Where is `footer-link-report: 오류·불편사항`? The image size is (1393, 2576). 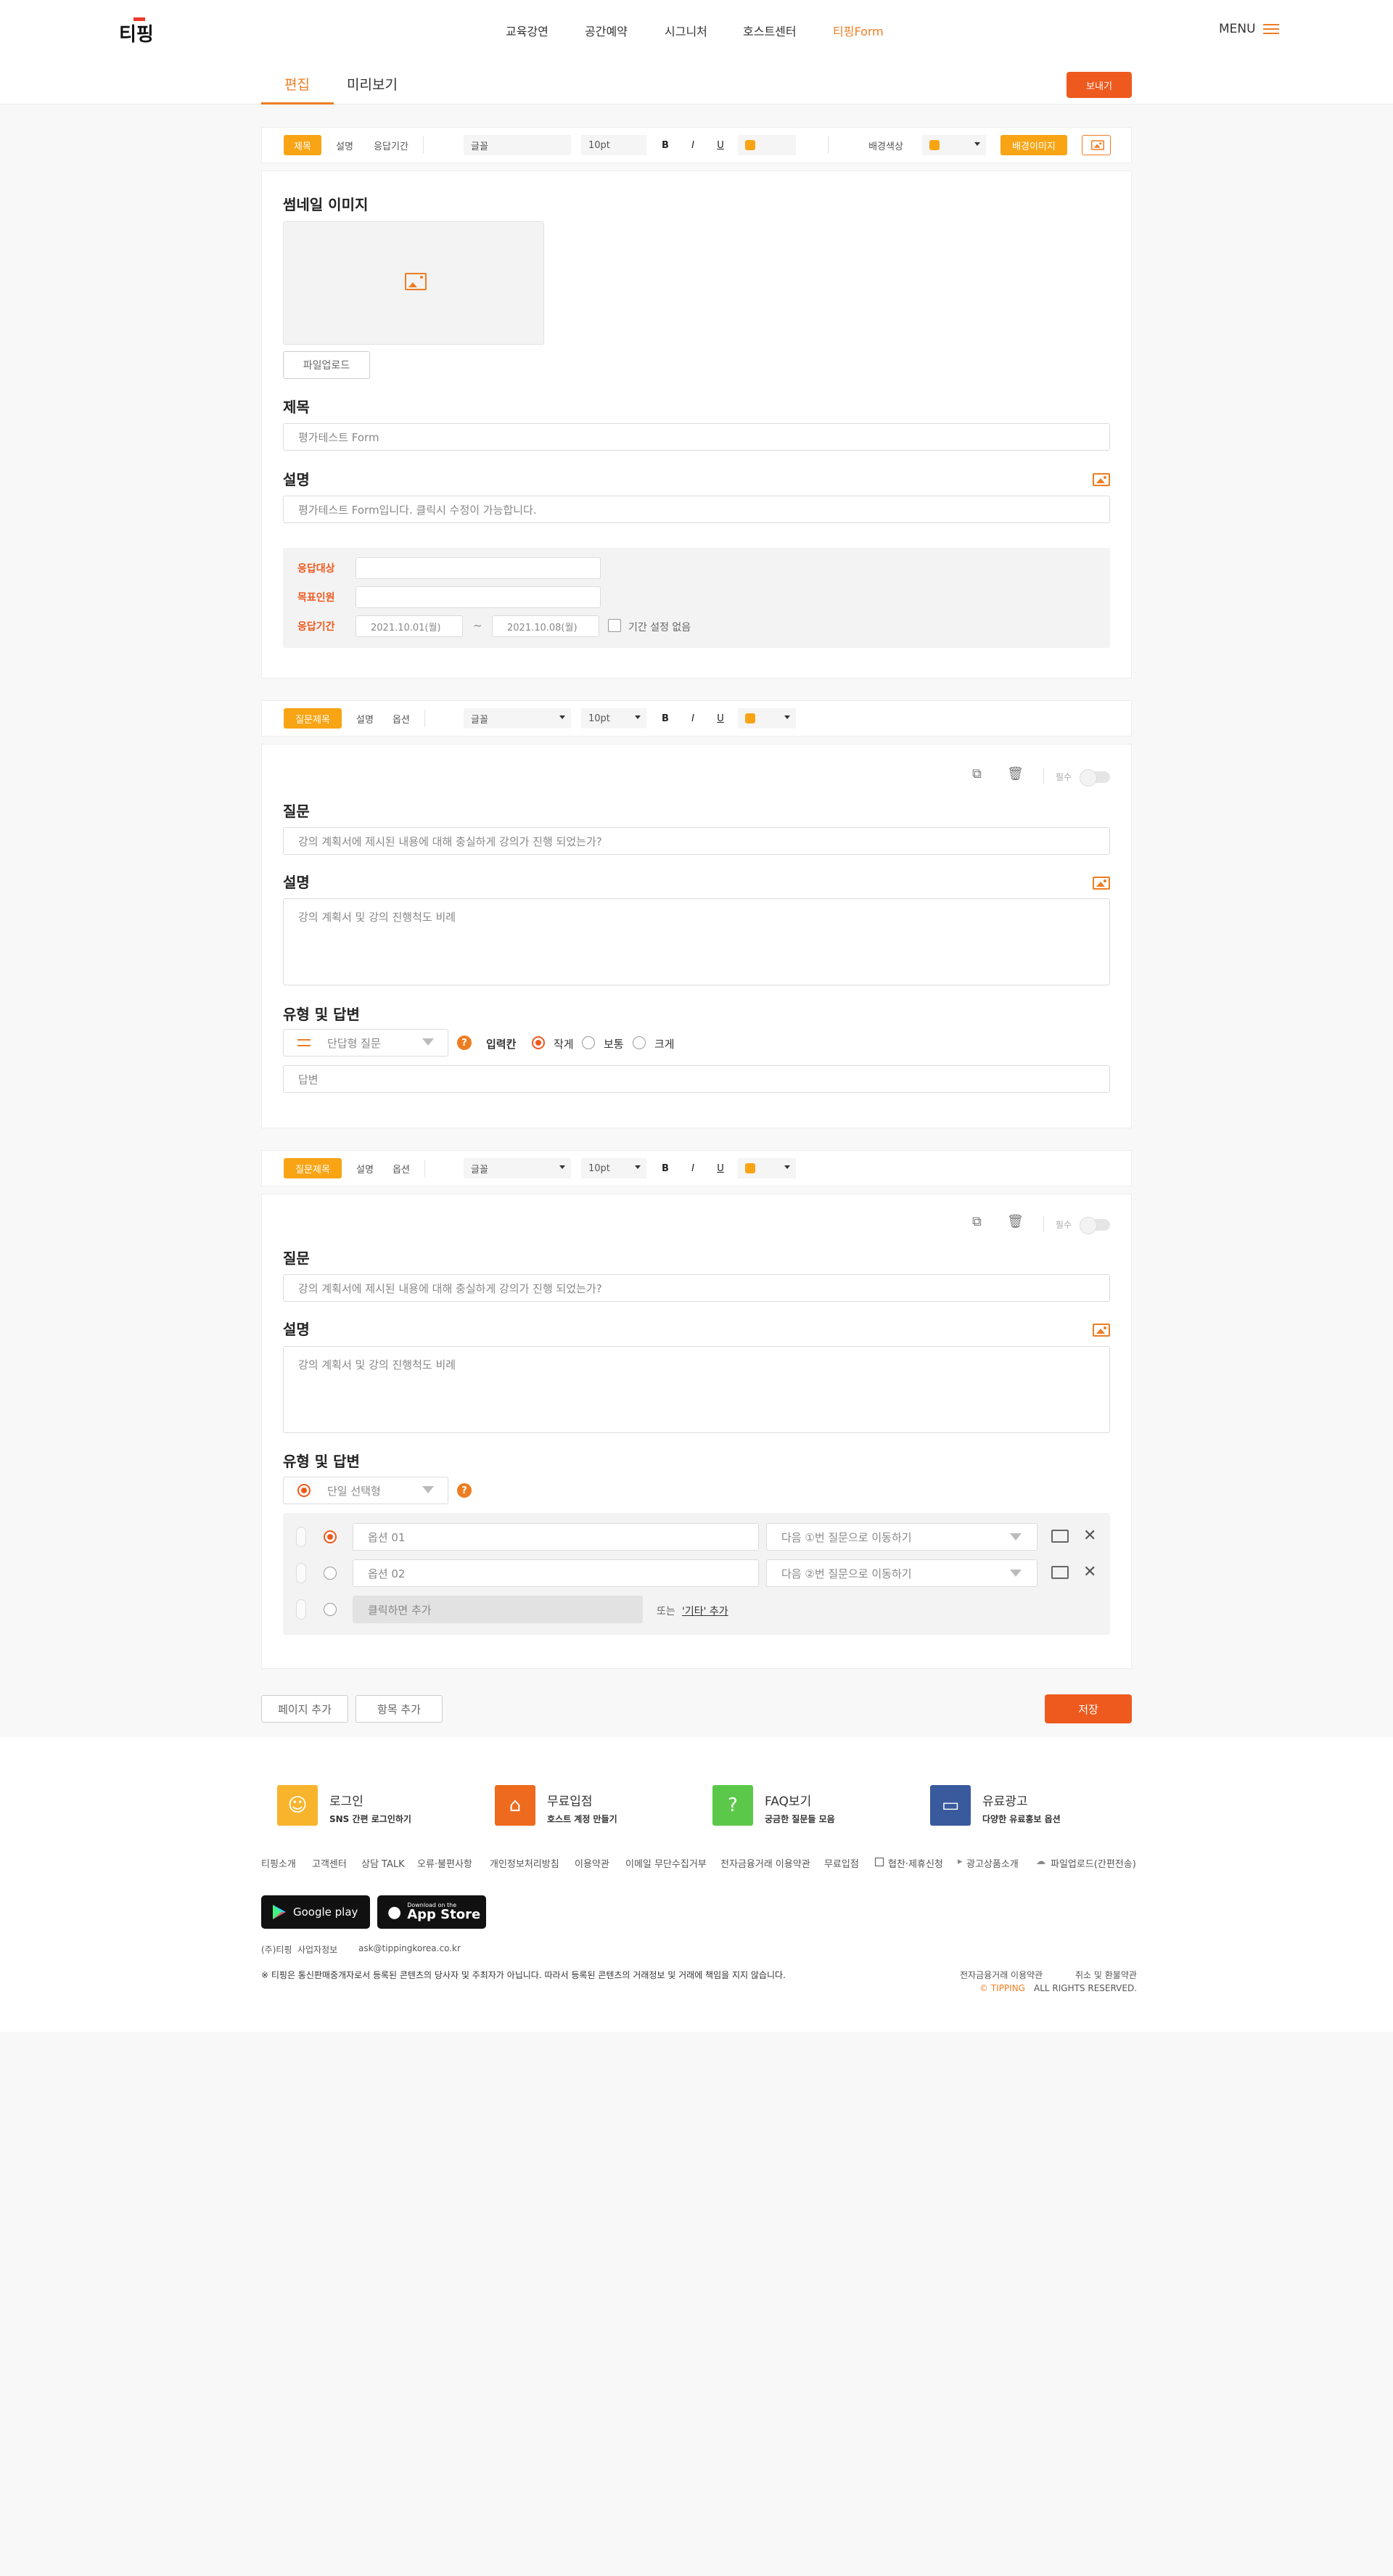
footer-link-report: 오류·불편사항 is located at coordinates (444, 1863).